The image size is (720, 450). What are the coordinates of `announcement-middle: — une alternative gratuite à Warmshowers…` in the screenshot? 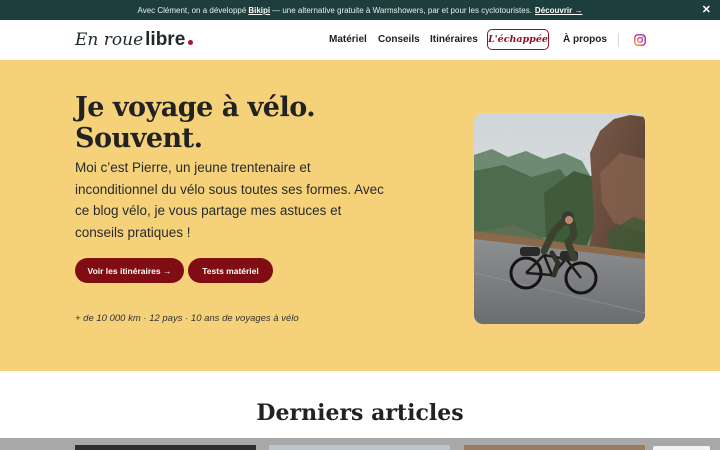 It's located at (402, 10).